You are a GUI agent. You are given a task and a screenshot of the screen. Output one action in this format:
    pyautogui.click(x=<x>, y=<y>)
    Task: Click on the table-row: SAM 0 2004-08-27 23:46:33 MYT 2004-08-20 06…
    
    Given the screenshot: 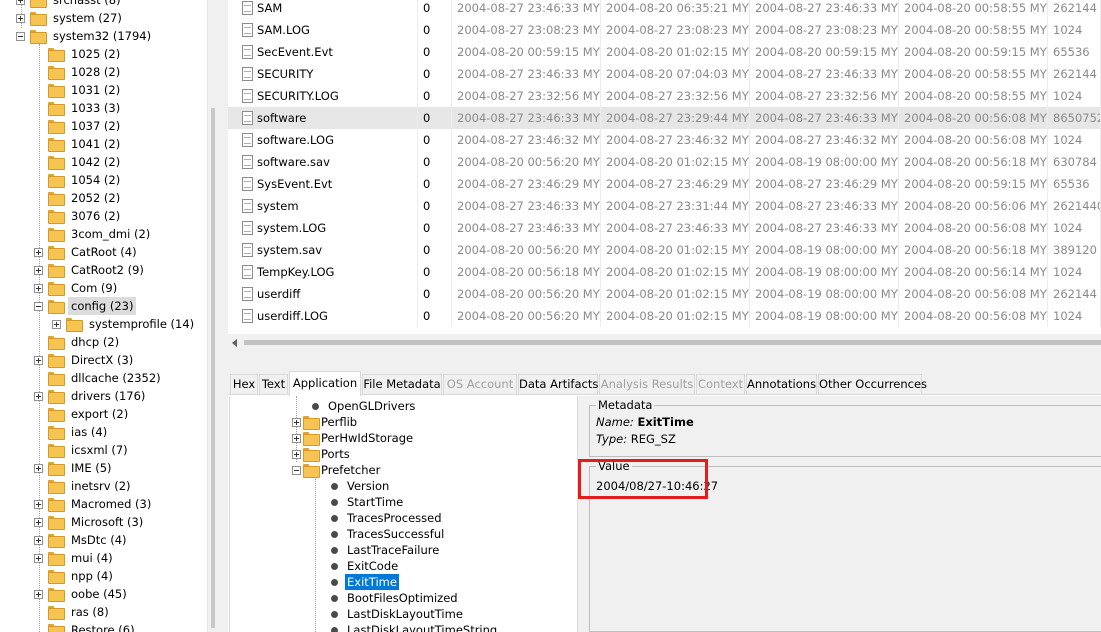 What is the action you would take?
    pyautogui.click(x=664, y=9)
    